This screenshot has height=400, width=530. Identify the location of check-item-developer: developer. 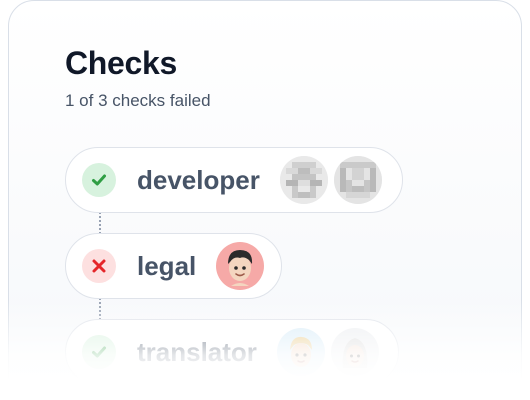
(234, 180).